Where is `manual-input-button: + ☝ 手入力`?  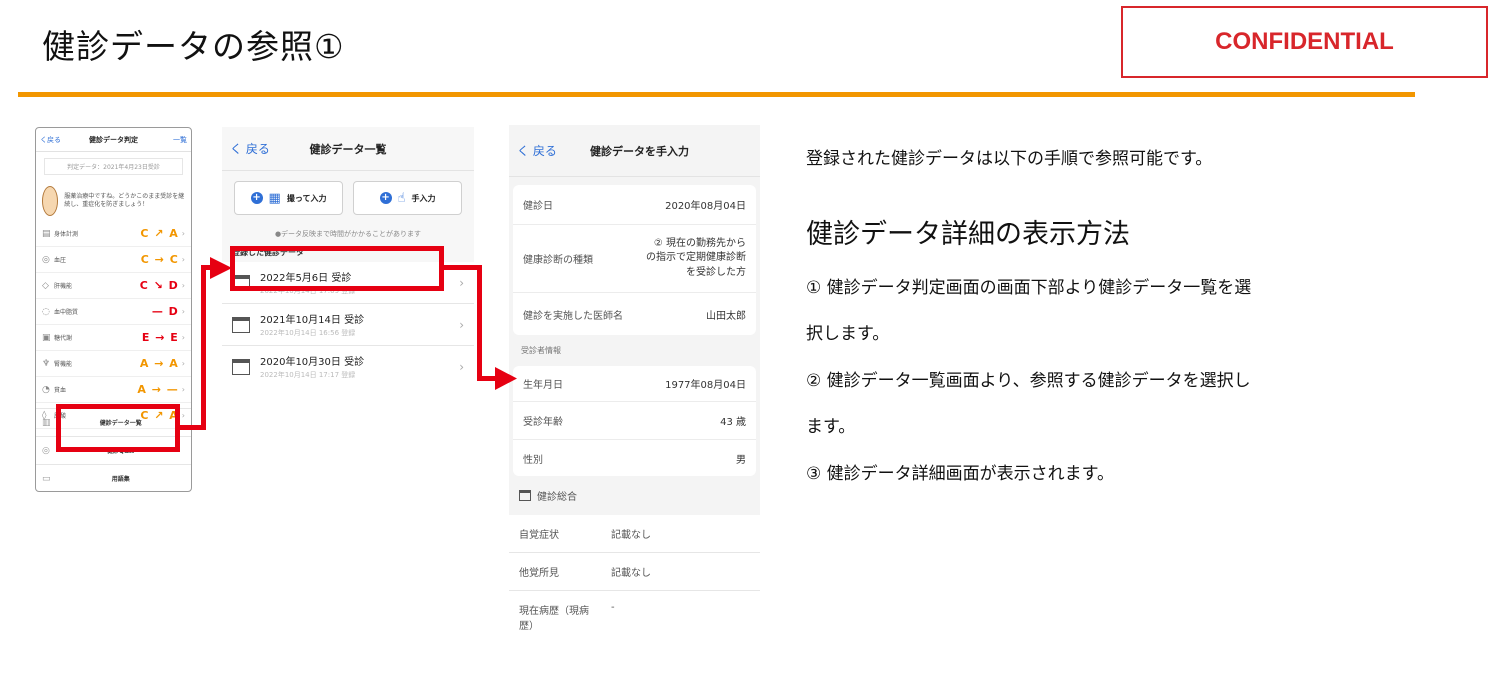
manual-input-button: + ☝ 手入力 is located at coordinates (407, 198).